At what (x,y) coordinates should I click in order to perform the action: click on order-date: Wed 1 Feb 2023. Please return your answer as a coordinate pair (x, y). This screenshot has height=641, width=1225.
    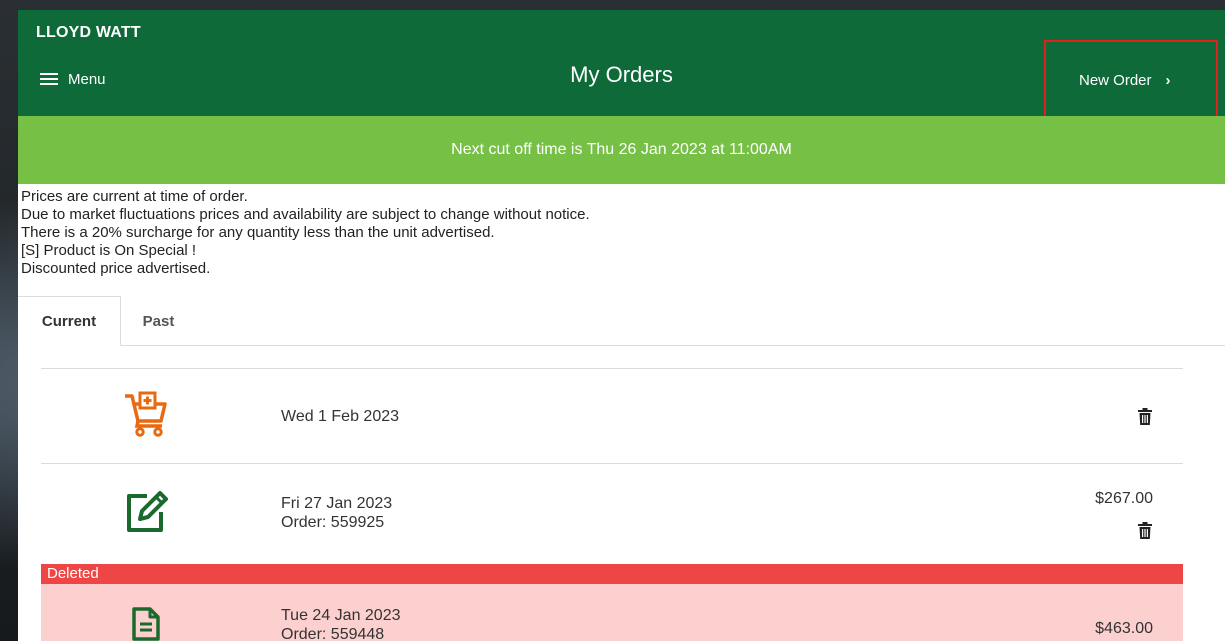
    Looking at the image, I should click on (340, 416).